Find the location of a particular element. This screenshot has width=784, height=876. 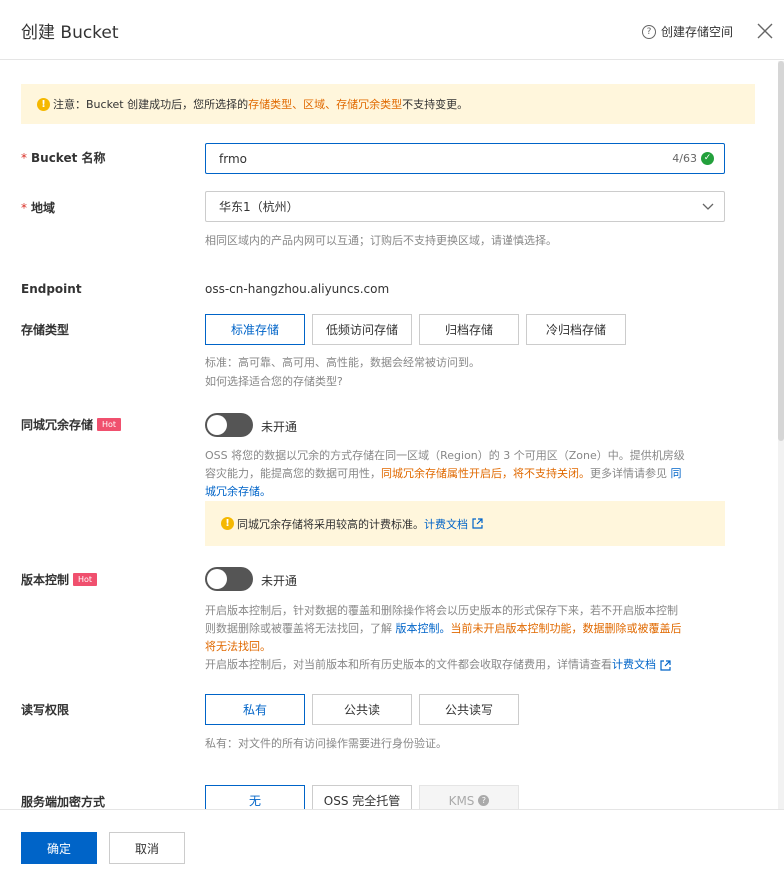

region-select: 华东1（杭州） is located at coordinates (465, 206).